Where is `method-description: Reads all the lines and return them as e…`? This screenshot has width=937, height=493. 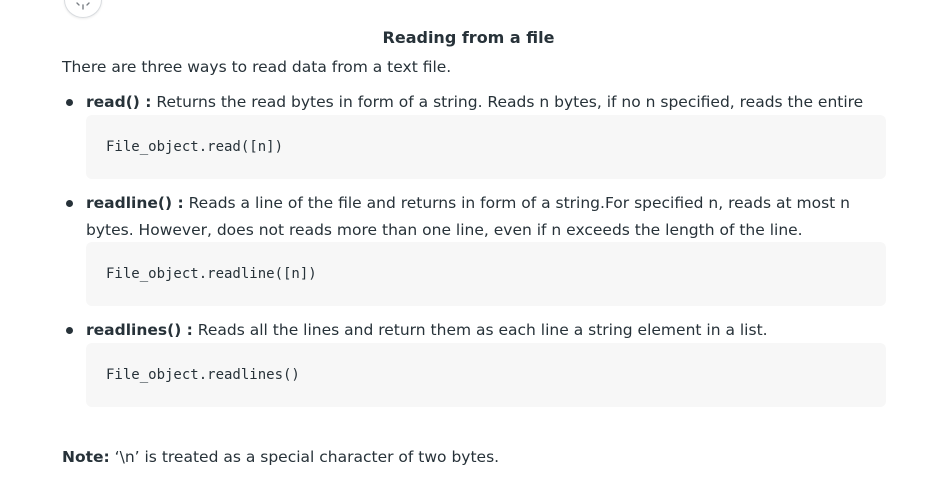 method-description: Reads all the lines and return them as e… is located at coordinates (480, 330).